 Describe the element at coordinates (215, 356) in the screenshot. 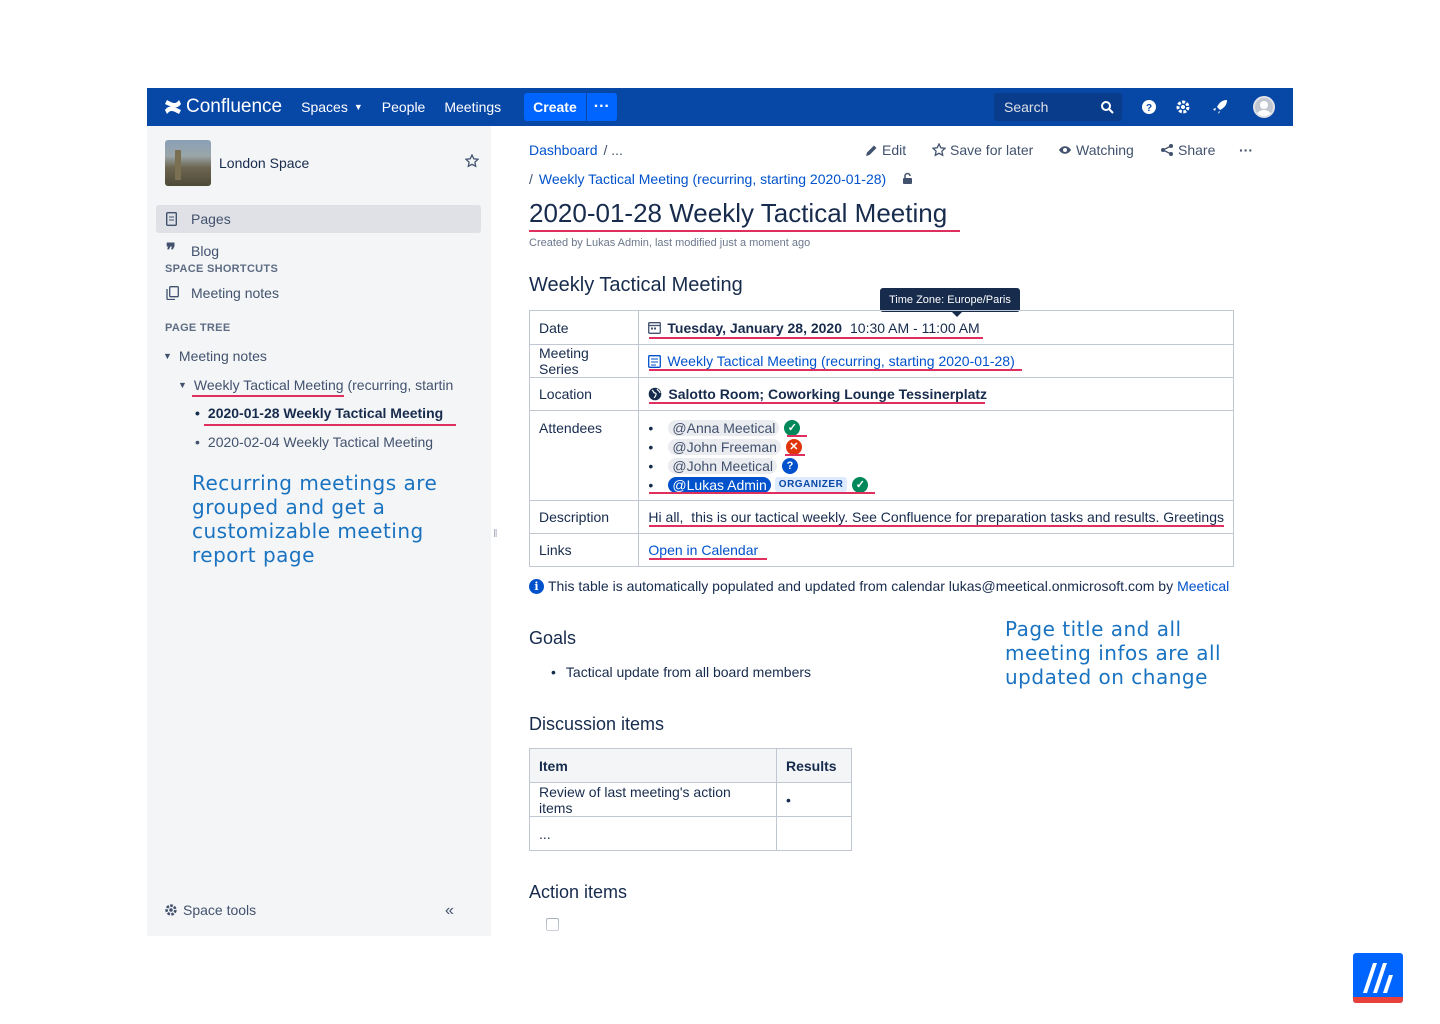

I see `tree-item-meeting-notes: ▼ Meeting notes` at that location.